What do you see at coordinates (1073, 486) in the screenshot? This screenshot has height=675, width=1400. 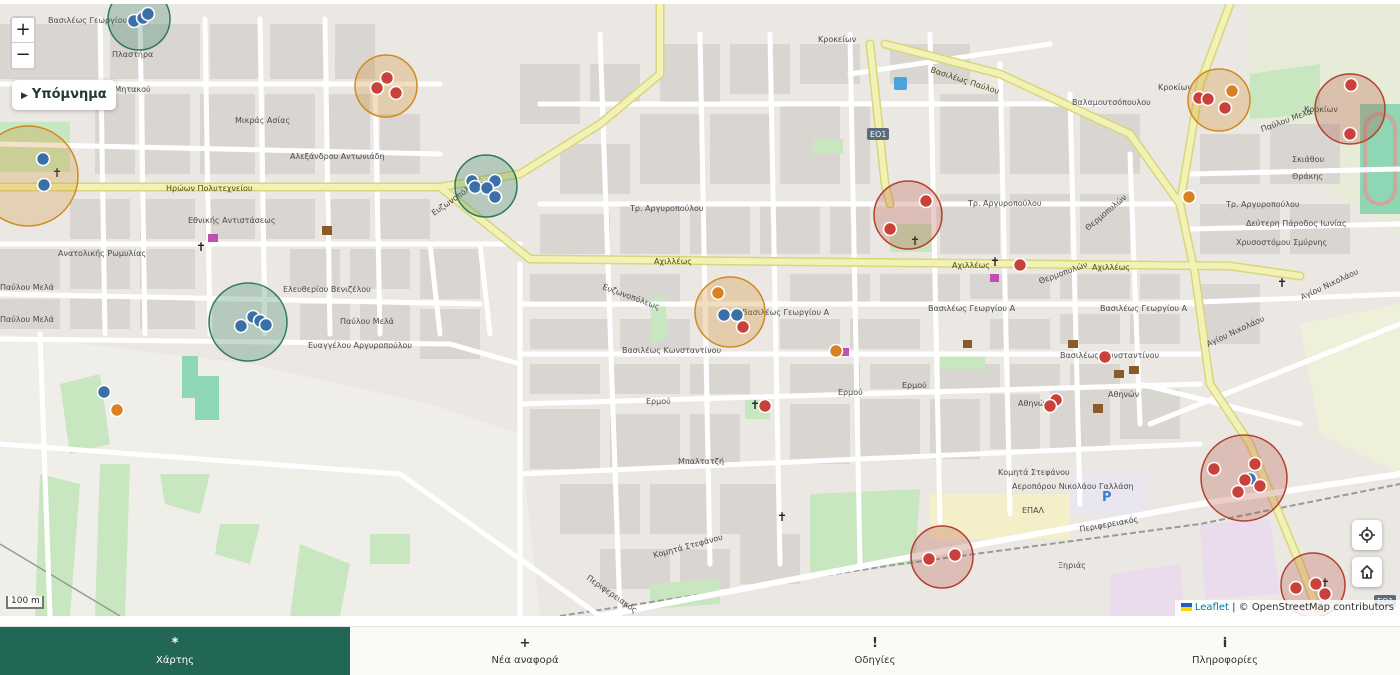 I see `street-label-gallasi: Αεροπόρου Νικολάου Γαλλάση` at bounding box center [1073, 486].